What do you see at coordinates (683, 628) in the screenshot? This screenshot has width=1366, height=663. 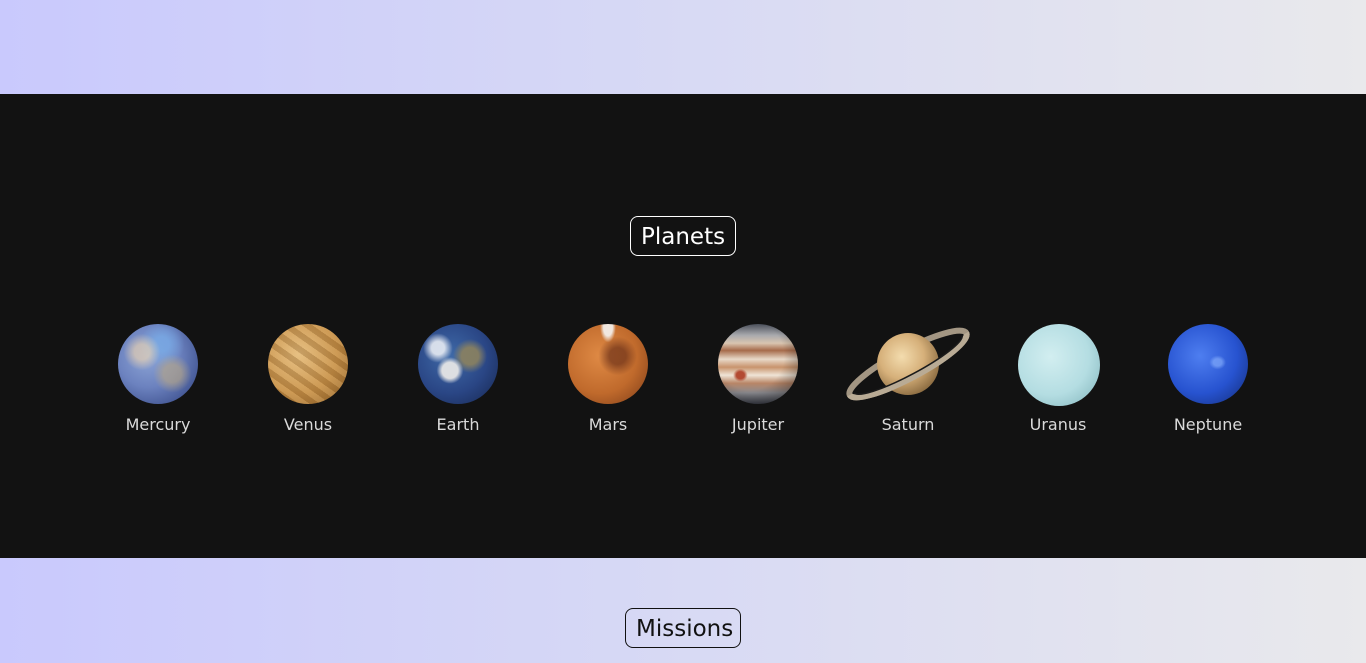 I see `missions-heading: Missions` at bounding box center [683, 628].